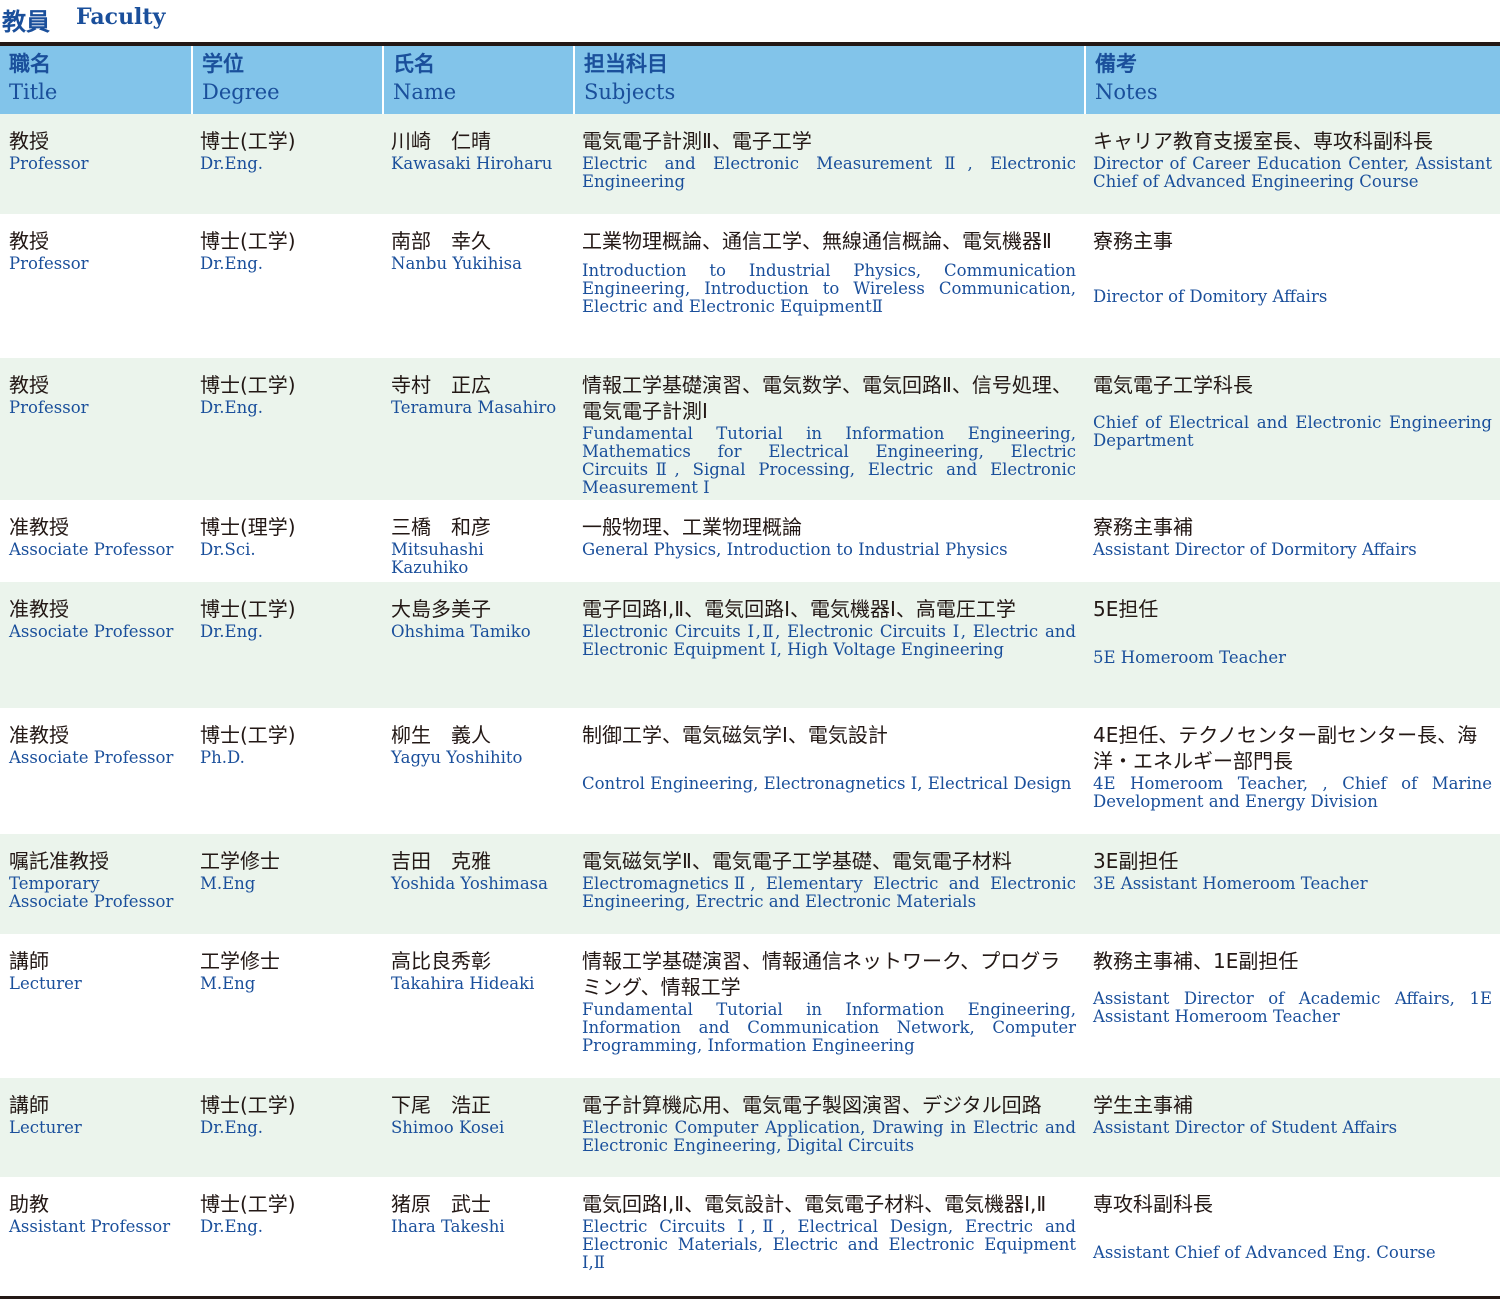 The height and width of the screenshot is (1299, 1500). What do you see at coordinates (95, 884) in the screenshot?
I see `cell-title: 嘱託准教授 Temporary Associate Professor` at bounding box center [95, 884].